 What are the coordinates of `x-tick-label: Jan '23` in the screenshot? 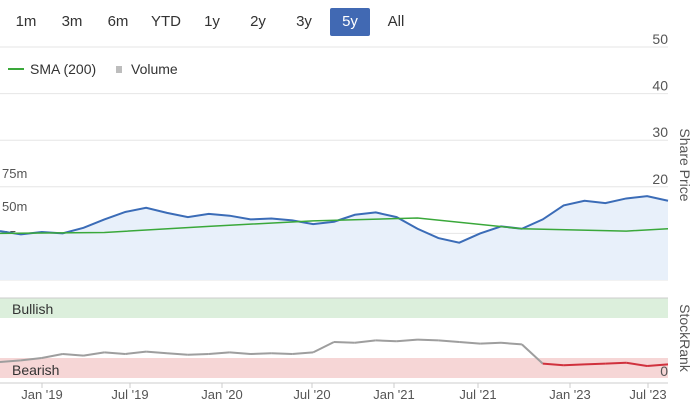 It's located at (570, 394).